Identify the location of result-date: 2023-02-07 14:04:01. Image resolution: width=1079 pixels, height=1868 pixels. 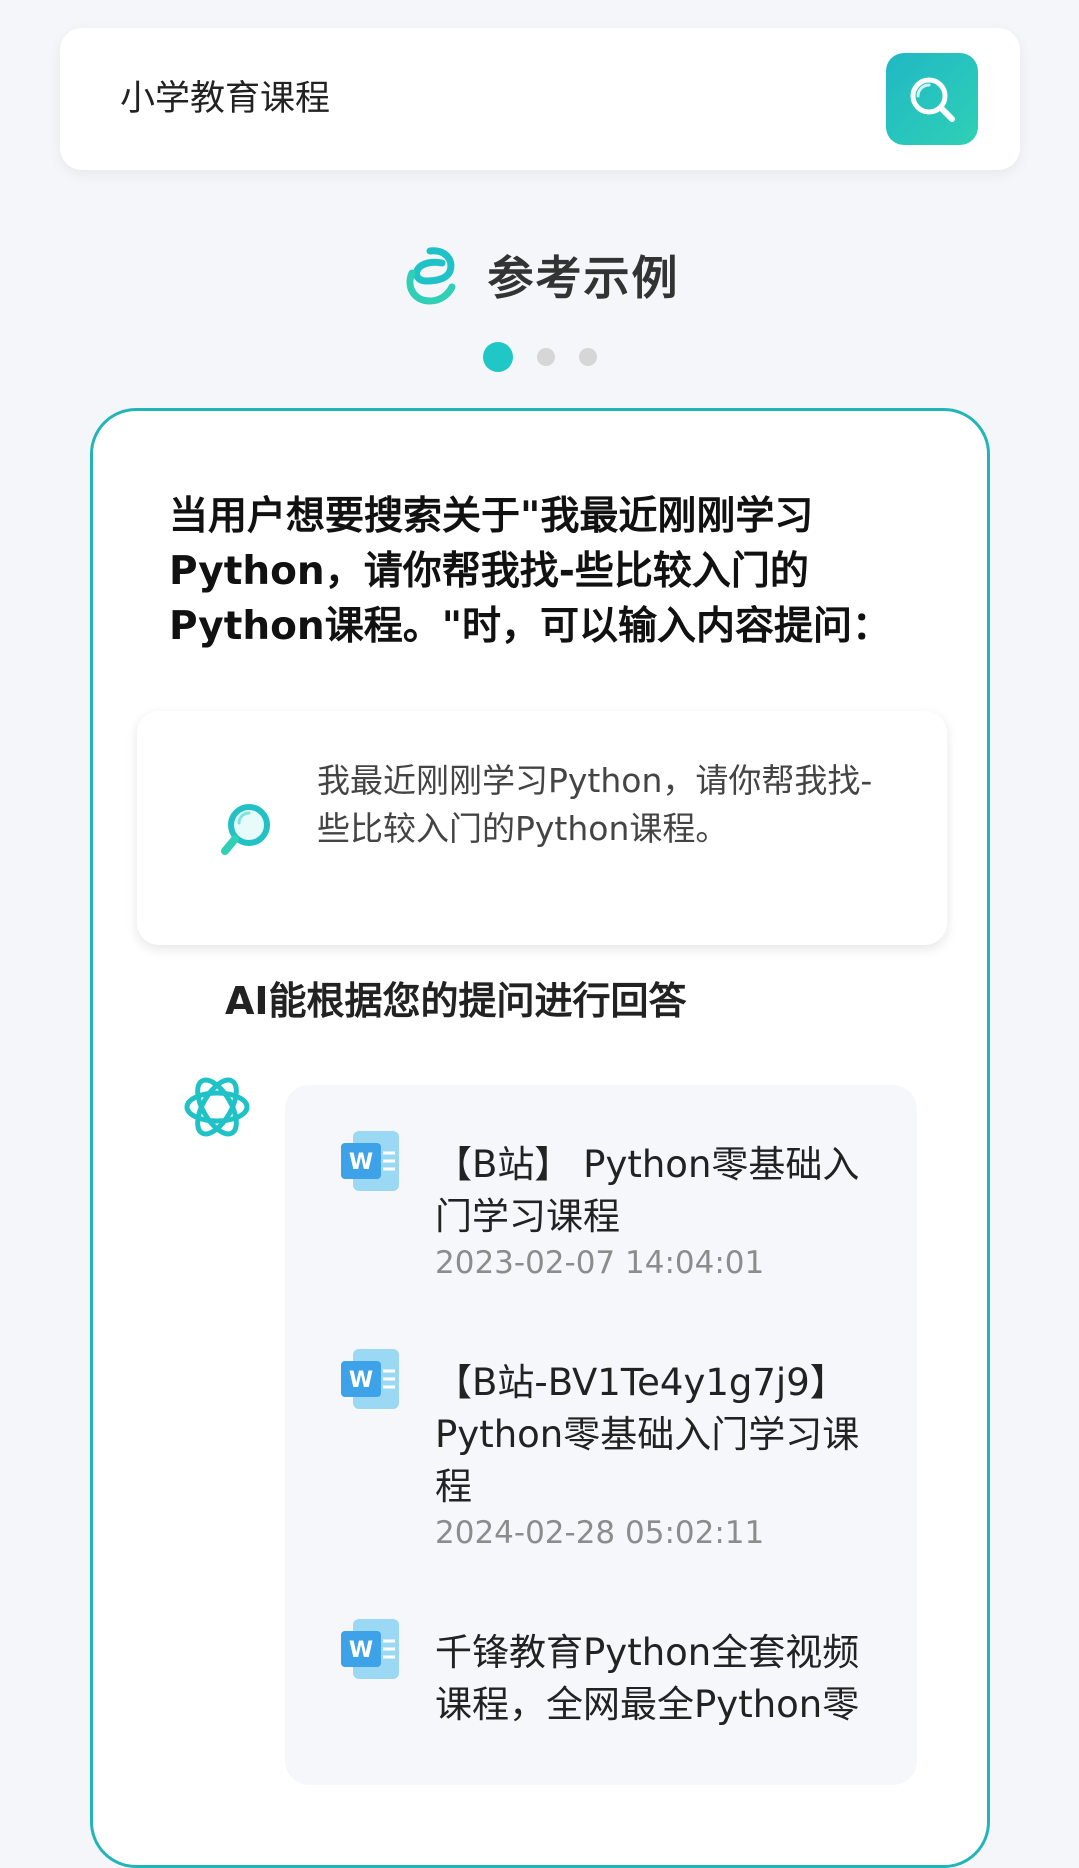
(600, 1263).